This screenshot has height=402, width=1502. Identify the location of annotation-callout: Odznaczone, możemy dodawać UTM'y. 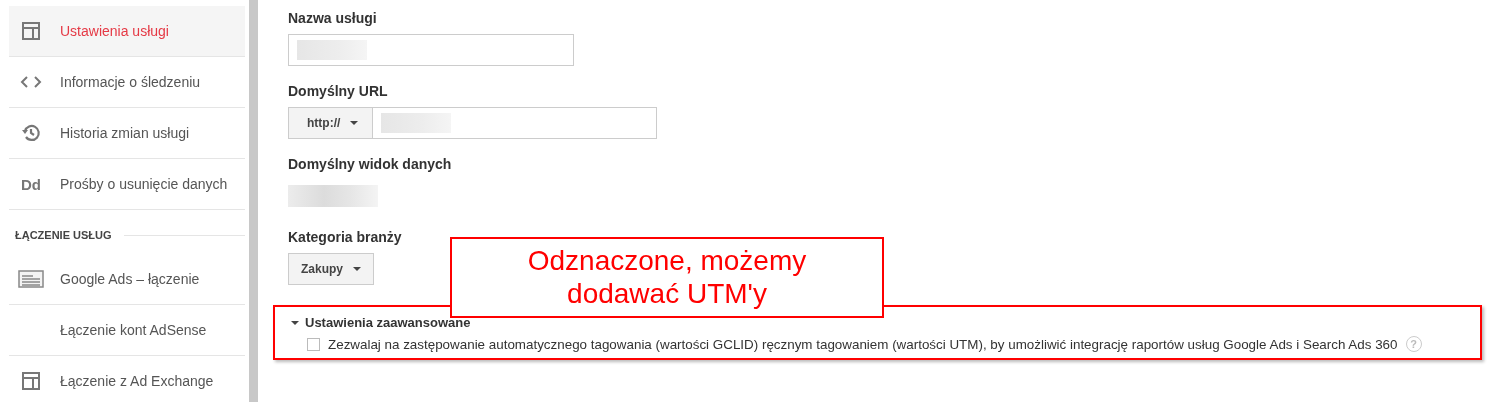
(667, 277).